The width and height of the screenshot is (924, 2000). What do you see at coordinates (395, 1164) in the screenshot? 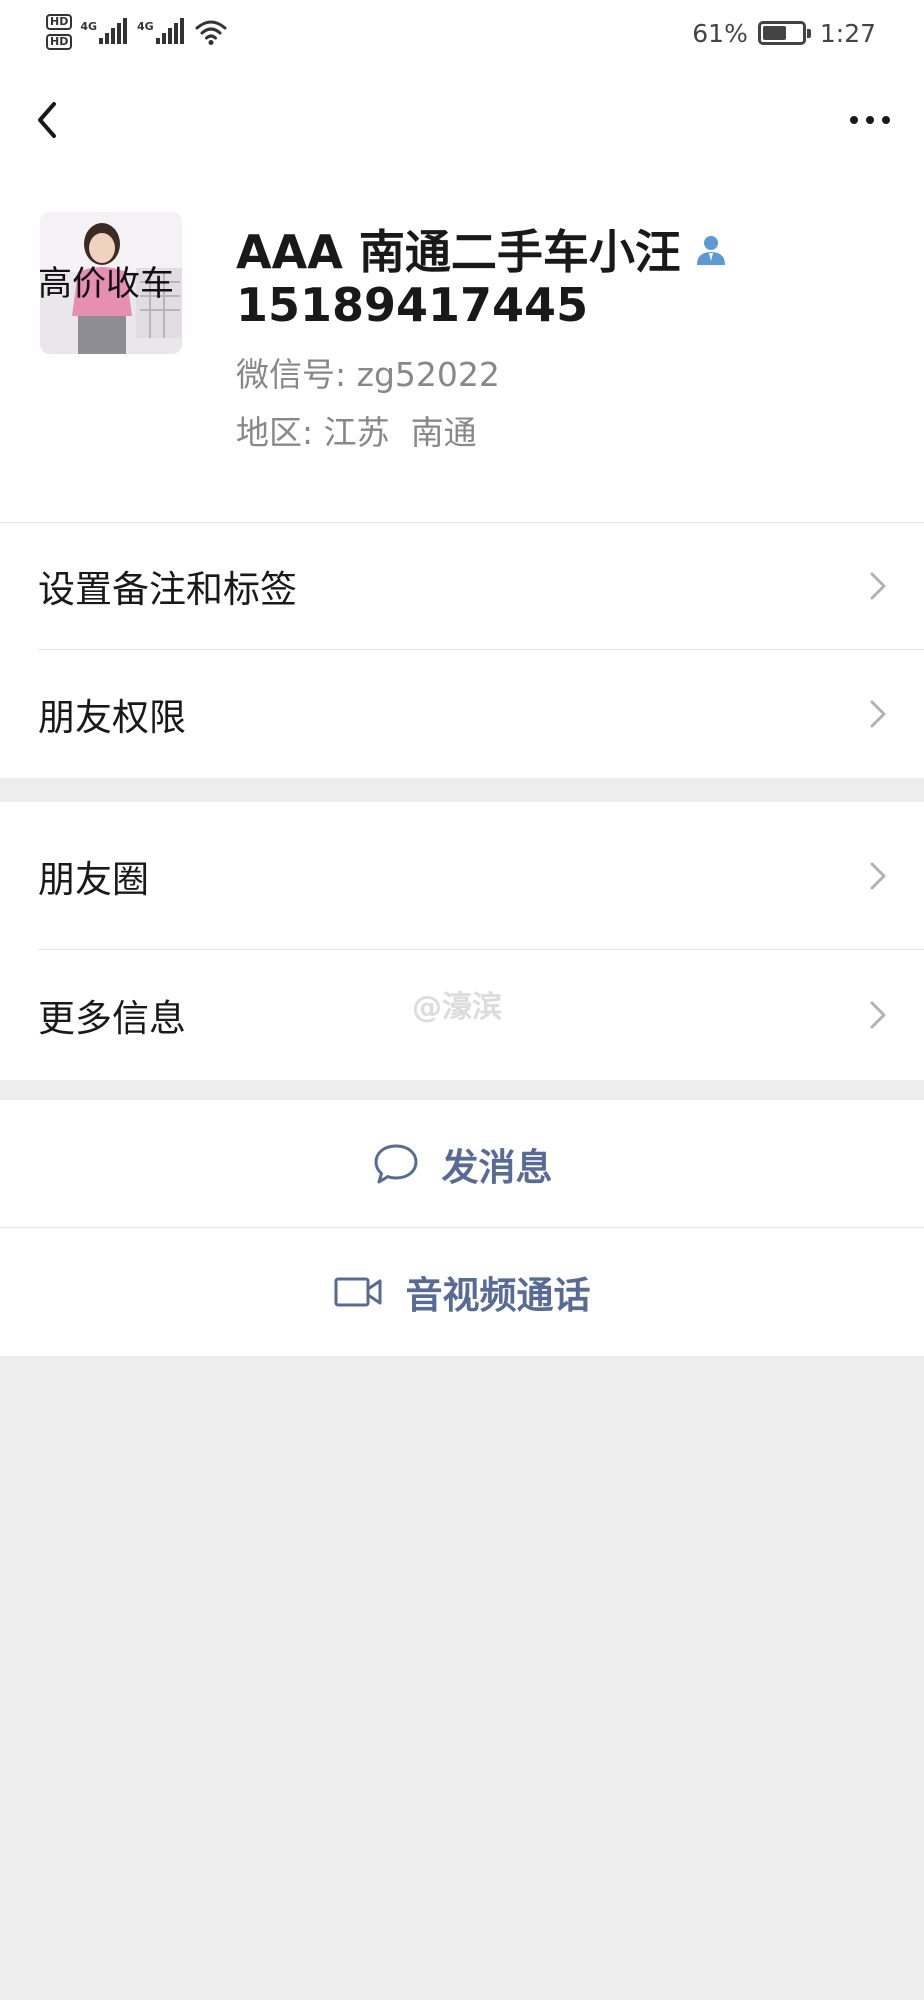
I see `chat-bubble-icon` at bounding box center [395, 1164].